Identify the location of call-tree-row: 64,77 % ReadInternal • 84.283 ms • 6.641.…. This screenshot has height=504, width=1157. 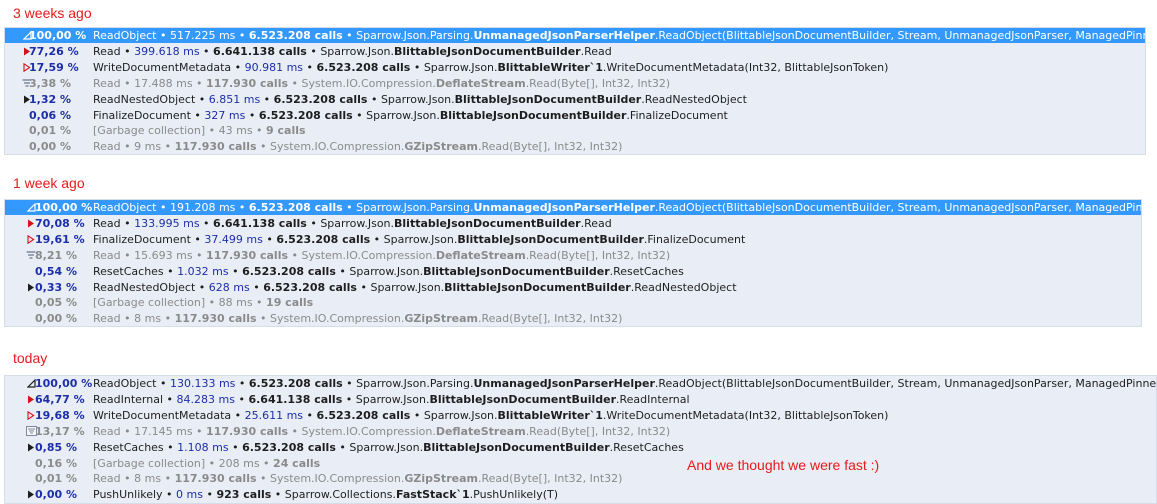
(580, 399).